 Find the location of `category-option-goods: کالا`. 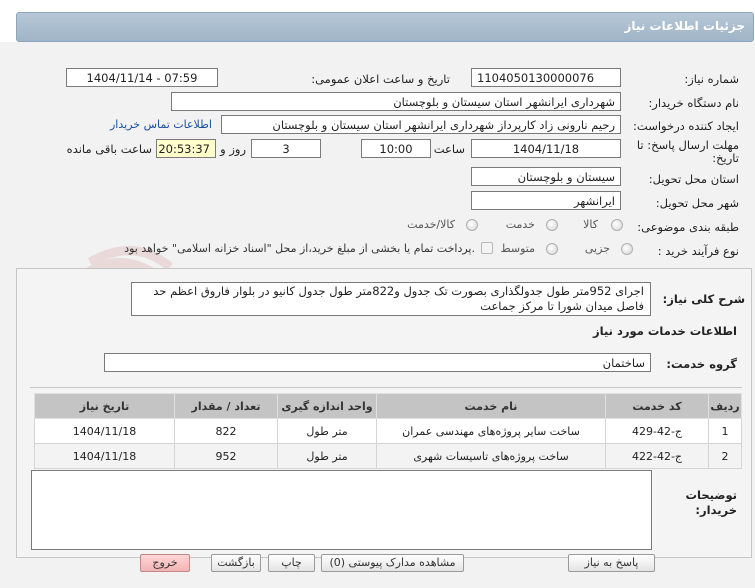

category-option-goods: کالا is located at coordinates (590, 224).